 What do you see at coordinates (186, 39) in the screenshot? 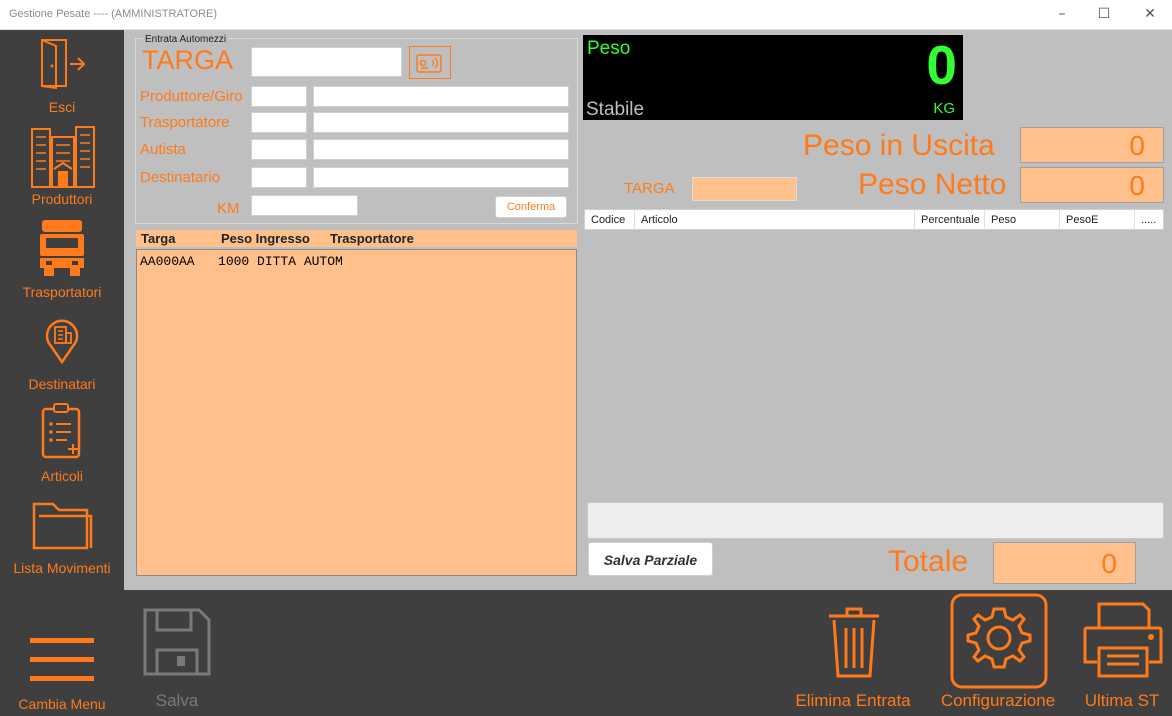
I see `group-title: Entrata Automezzi` at bounding box center [186, 39].